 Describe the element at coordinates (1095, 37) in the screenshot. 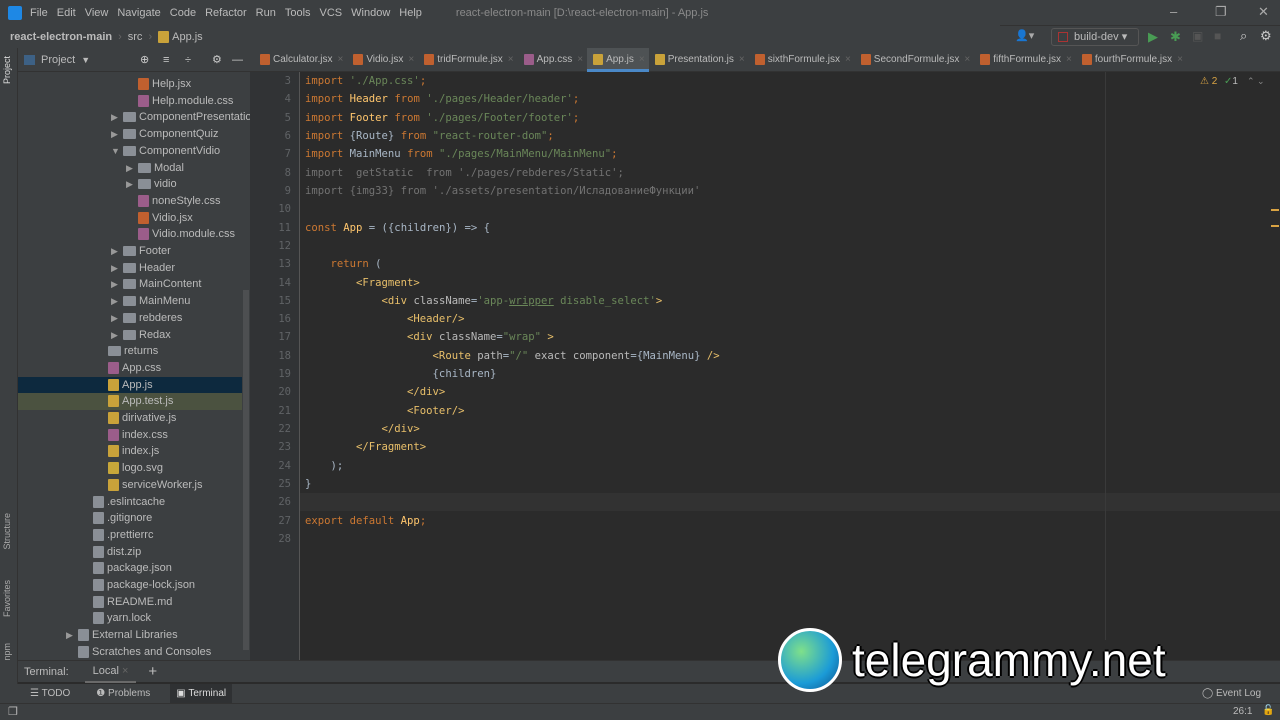

I see `run-config-select: build-dev ▾` at that location.